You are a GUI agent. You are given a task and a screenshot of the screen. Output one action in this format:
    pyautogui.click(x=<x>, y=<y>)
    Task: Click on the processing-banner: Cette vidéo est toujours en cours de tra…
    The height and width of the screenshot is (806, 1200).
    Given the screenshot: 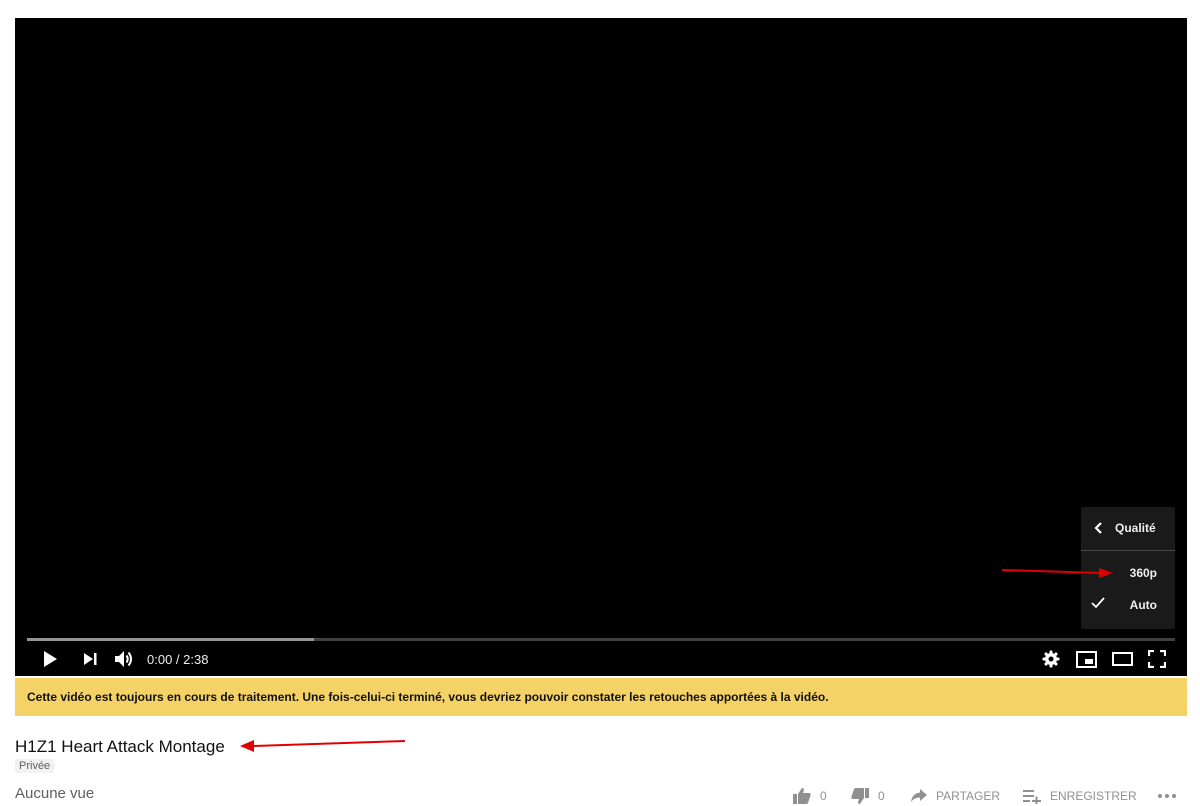 What is the action you would take?
    pyautogui.click(x=601, y=697)
    